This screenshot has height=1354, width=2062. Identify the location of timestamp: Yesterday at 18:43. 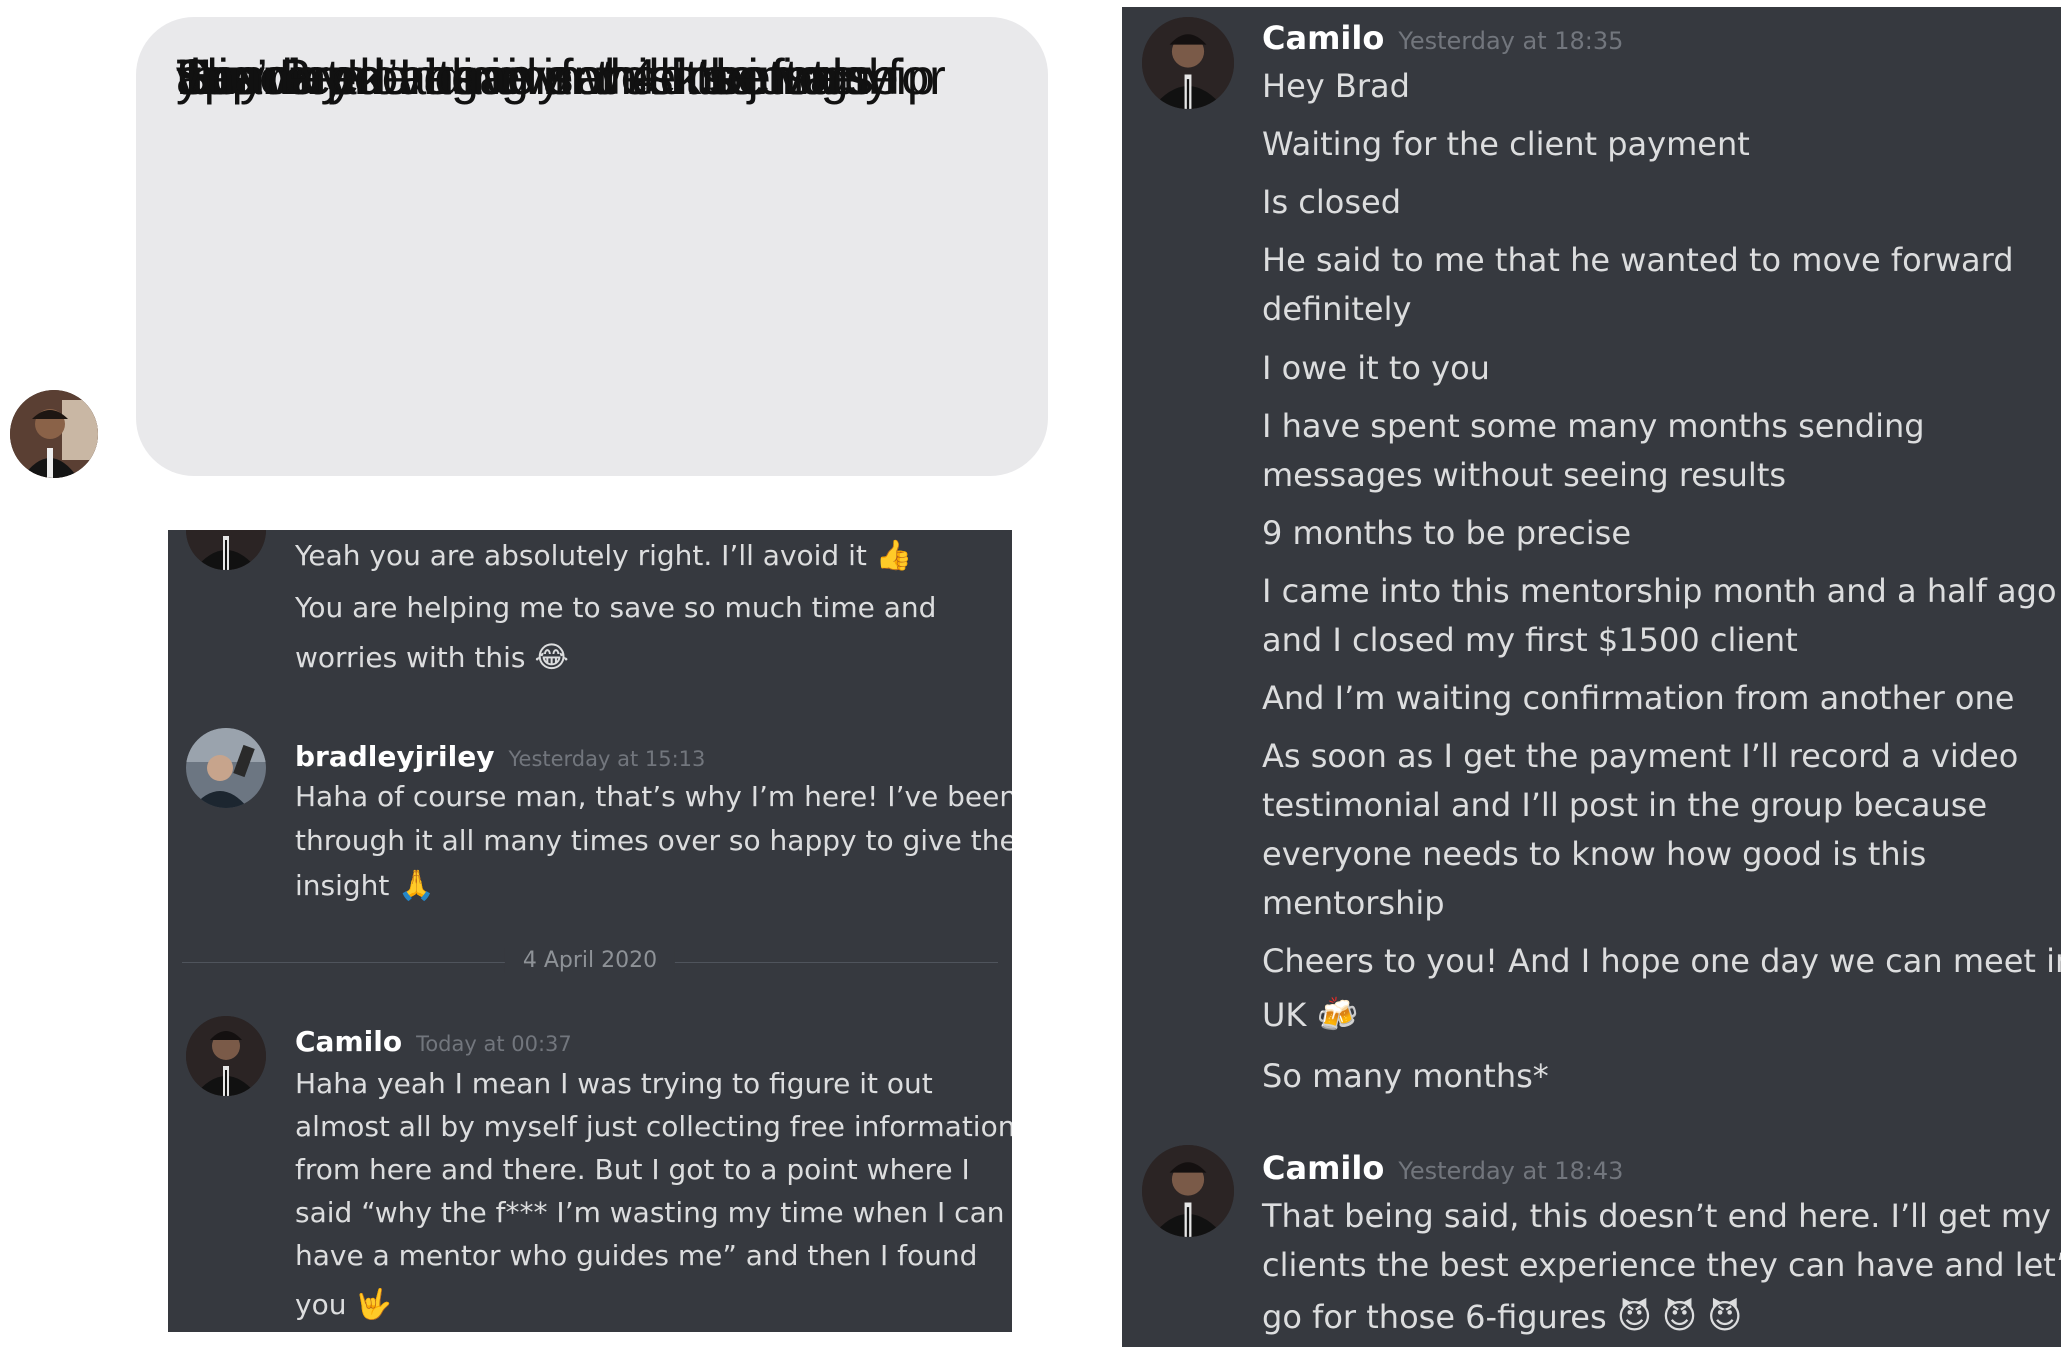
(1511, 1171).